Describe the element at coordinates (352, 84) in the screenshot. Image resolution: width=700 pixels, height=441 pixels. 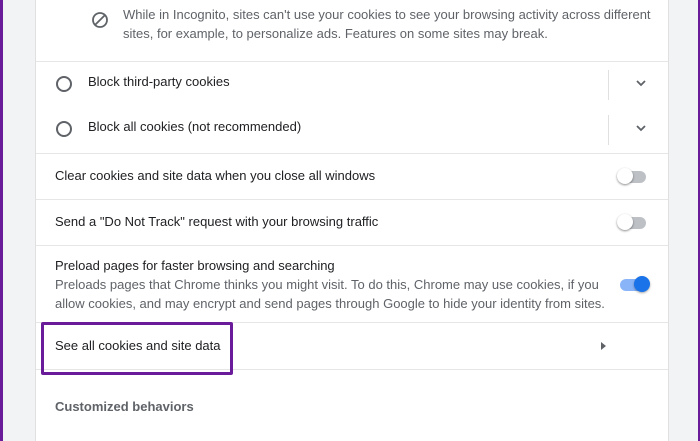
I see `radio-block-third-party: Block third-party cookies` at that location.